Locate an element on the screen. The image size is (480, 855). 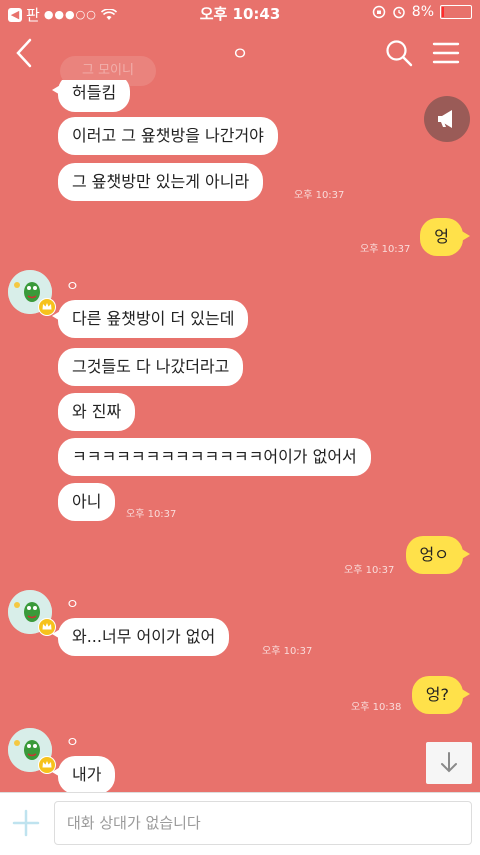
notice-button is located at coordinates (447, 119).